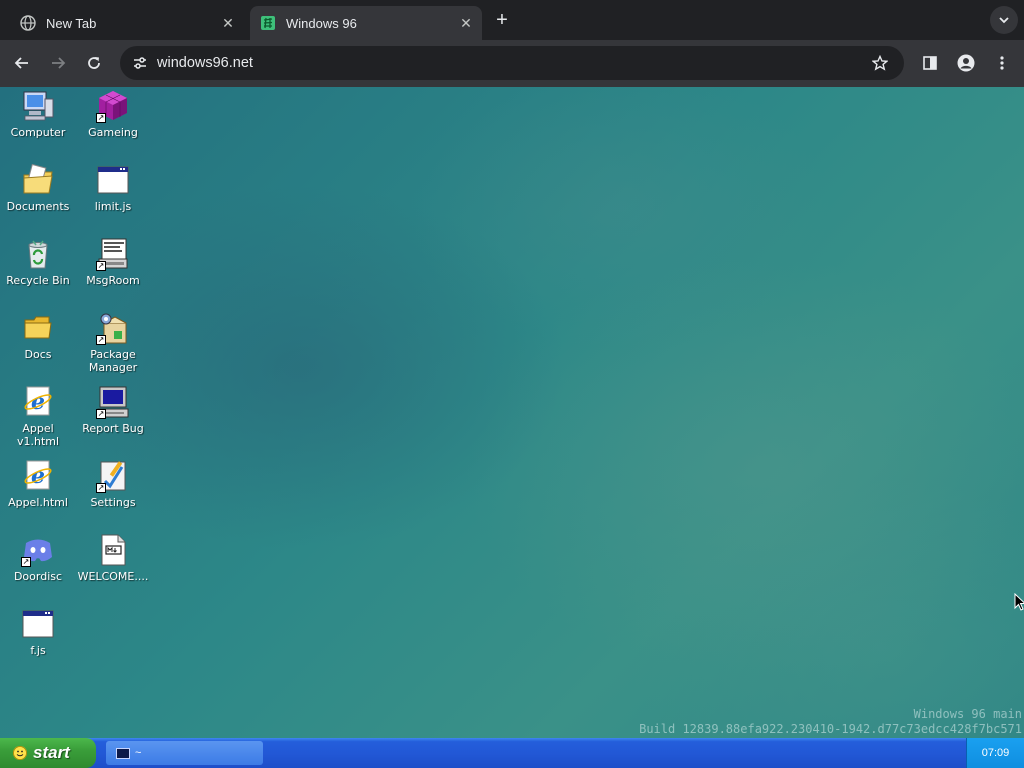 The height and width of the screenshot is (768, 1024). What do you see at coordinates (1019, 602) in the screenshot?
I see `mouse-cursor-icon` at bounding box center [1019, 602].